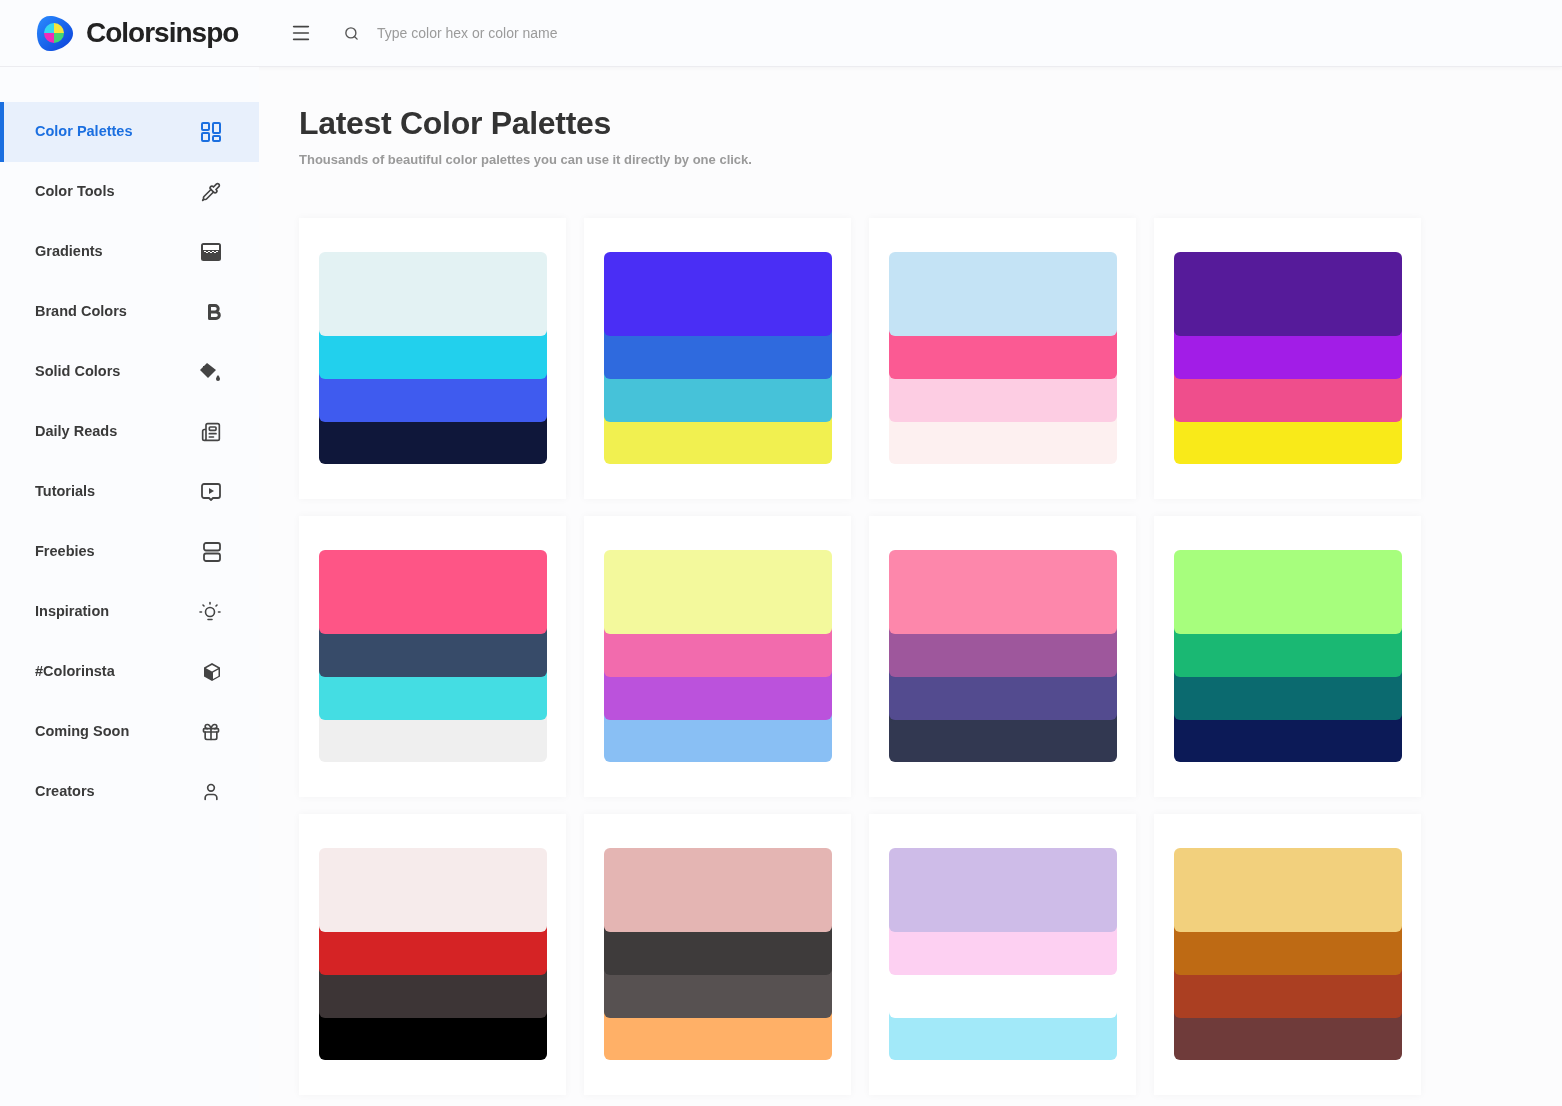 This screenshot has width=1562, height=1106. What do you see at coordinates (55, 33) in the screenshot?
I see `logo-icon` at bounding box center [55, 33].